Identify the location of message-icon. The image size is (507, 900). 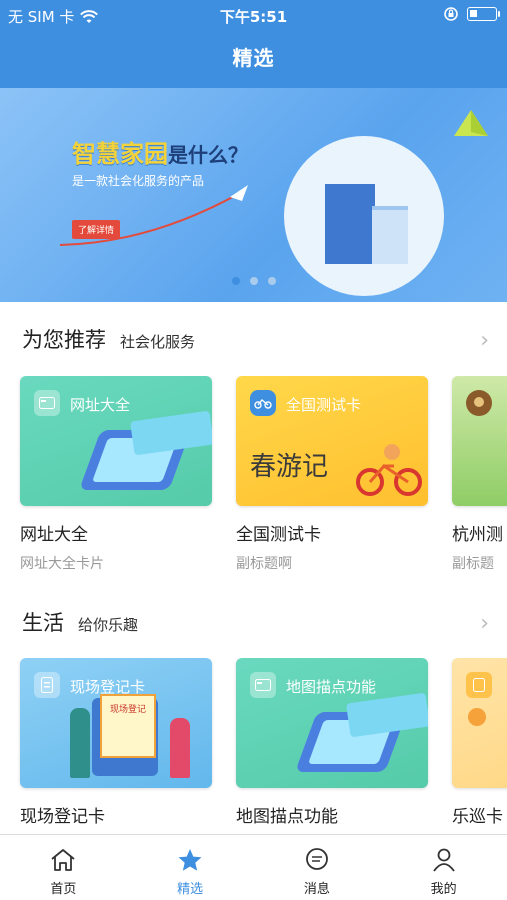
(316, 859).